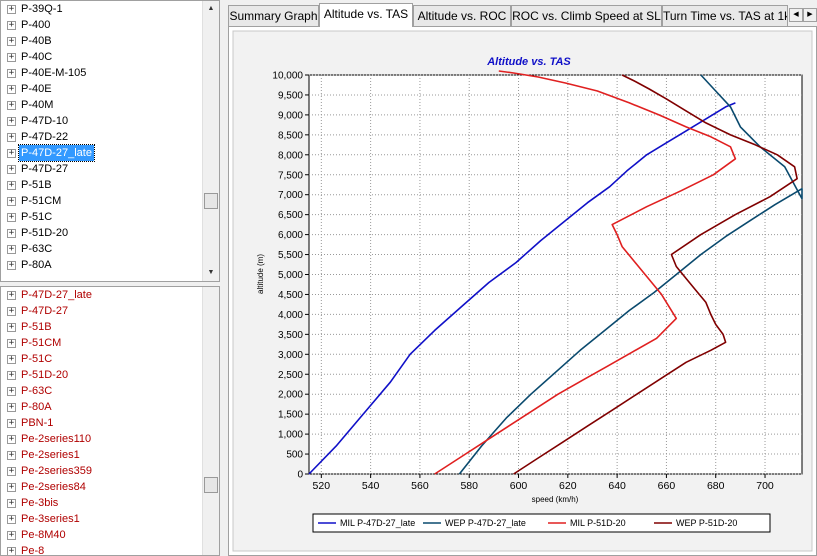 This screenshot has height=556, width=817. I want to click on list-item: + Pe-8M40, so click(101, 535).